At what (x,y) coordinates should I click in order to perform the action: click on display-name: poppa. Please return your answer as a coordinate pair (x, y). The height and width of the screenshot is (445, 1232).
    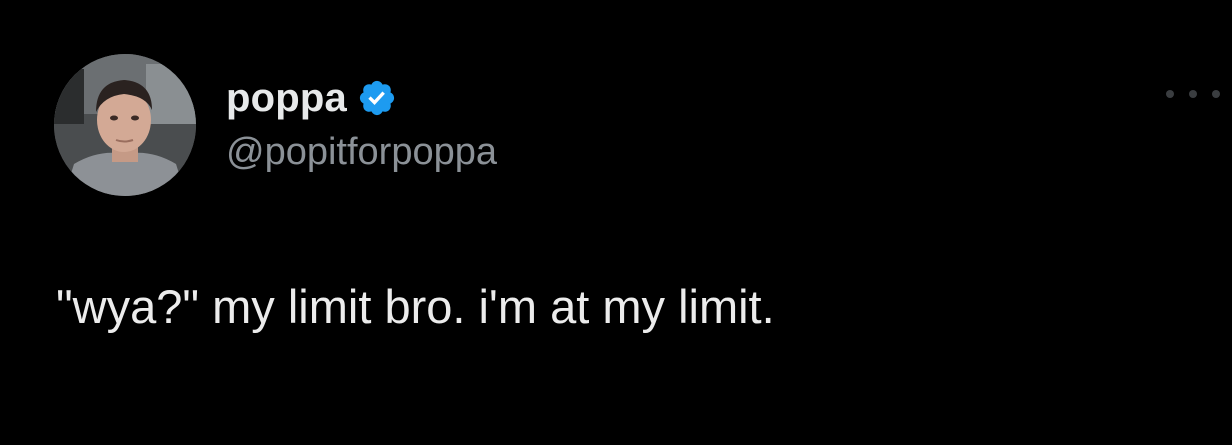
    Looking at the image, I should click on (286, 98).